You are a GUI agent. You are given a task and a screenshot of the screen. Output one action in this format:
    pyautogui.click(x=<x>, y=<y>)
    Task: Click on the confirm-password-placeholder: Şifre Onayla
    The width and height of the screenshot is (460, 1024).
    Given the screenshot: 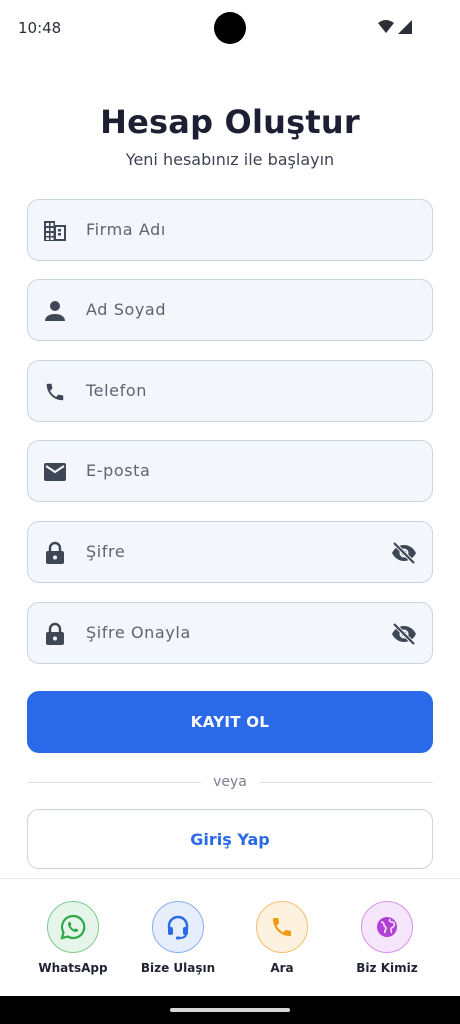 What is the action you would take?
    pyautogui.click(x=138, y=632)
    